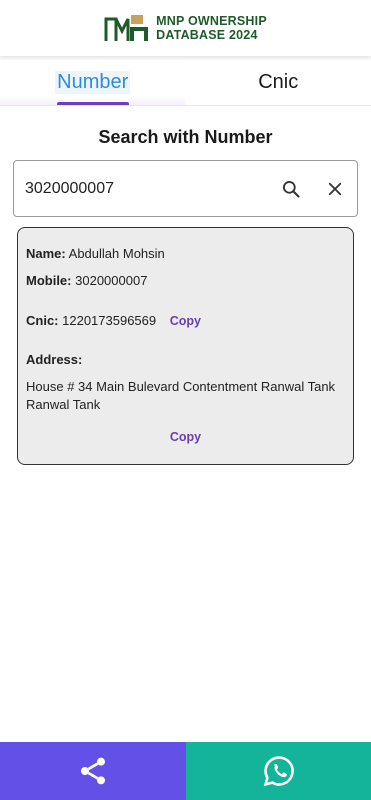 This screenshot has width=371, height=800. I want to click on tab-bar: Number Cnic, so click(185, 83).